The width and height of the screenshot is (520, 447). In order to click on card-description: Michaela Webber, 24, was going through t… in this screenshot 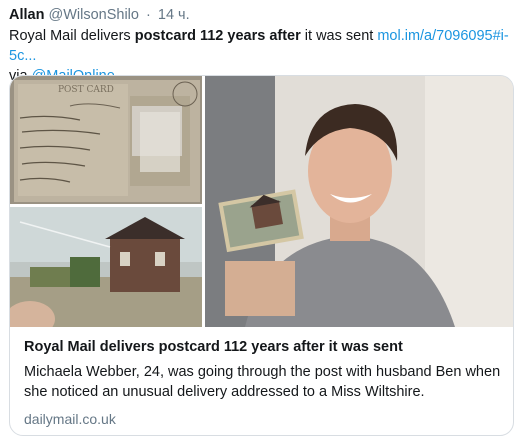, I will do `click(262, 382)`.